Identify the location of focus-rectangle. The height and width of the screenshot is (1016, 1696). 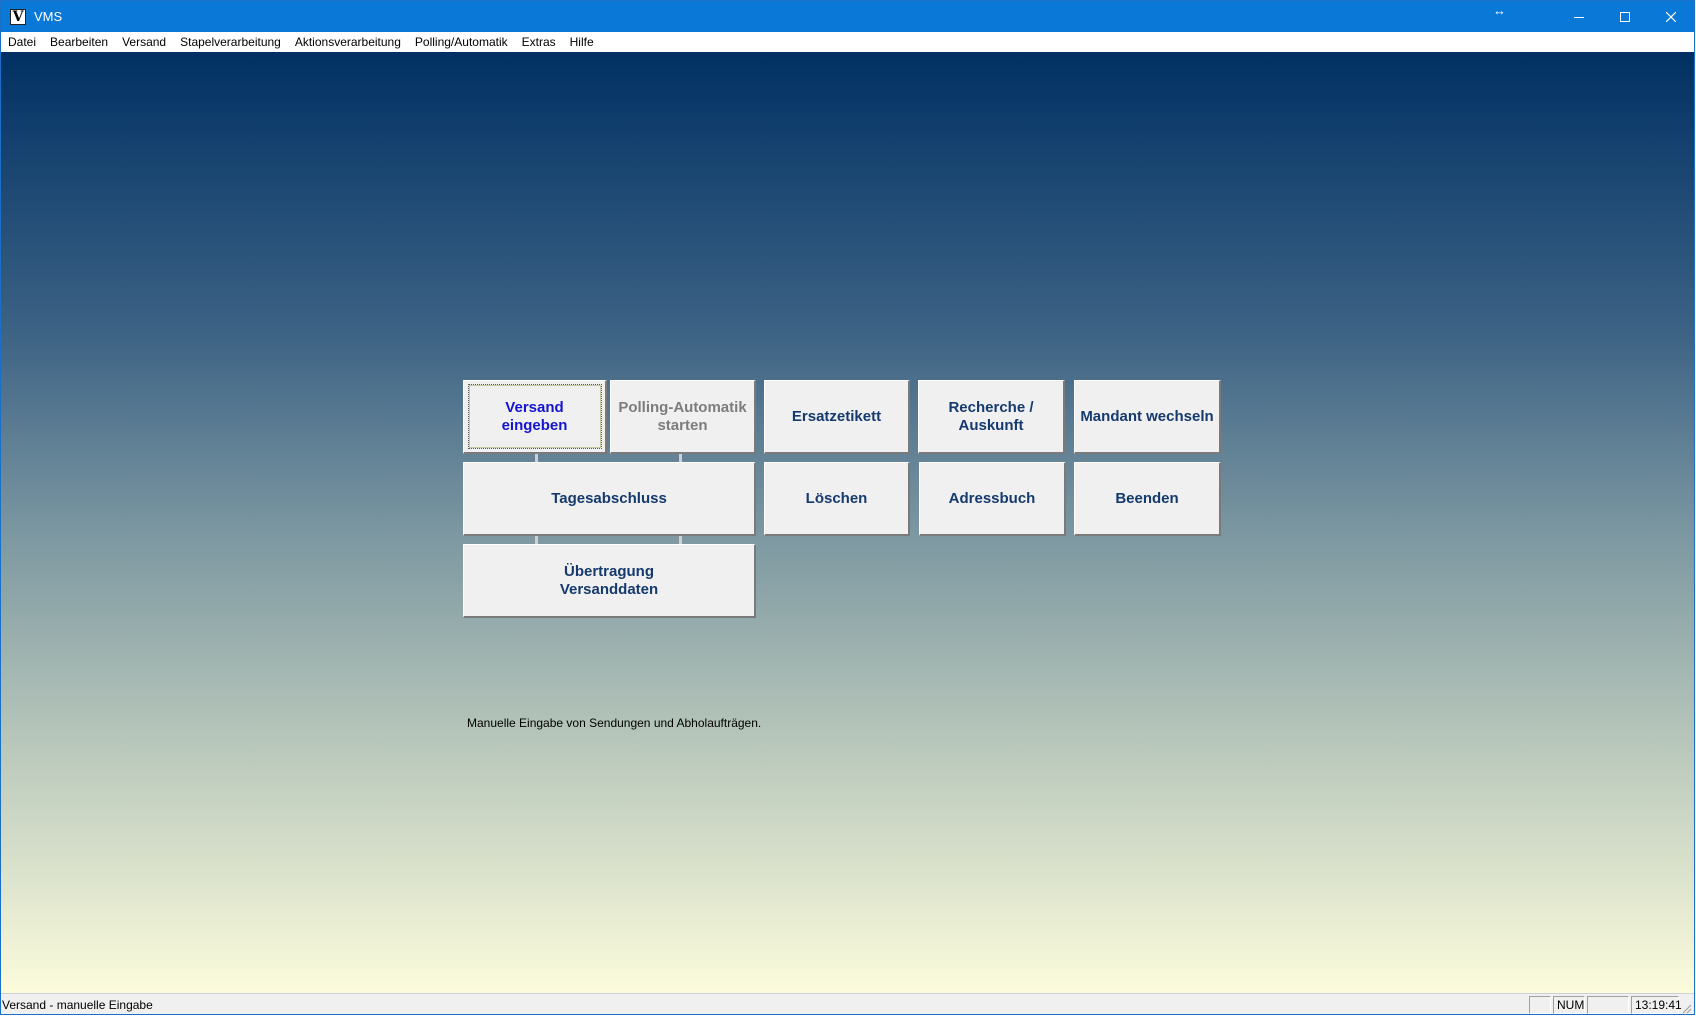
(535, 416).